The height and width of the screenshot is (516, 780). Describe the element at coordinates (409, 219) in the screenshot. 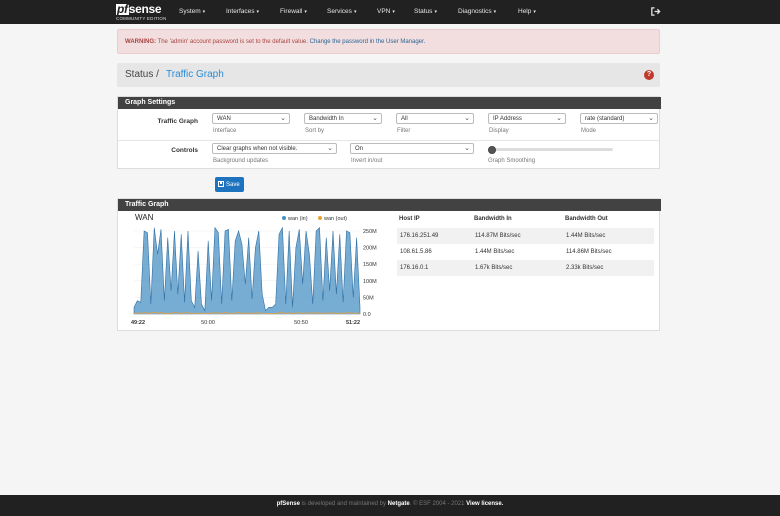

I see `header-host-ip: Host IP` at that location.